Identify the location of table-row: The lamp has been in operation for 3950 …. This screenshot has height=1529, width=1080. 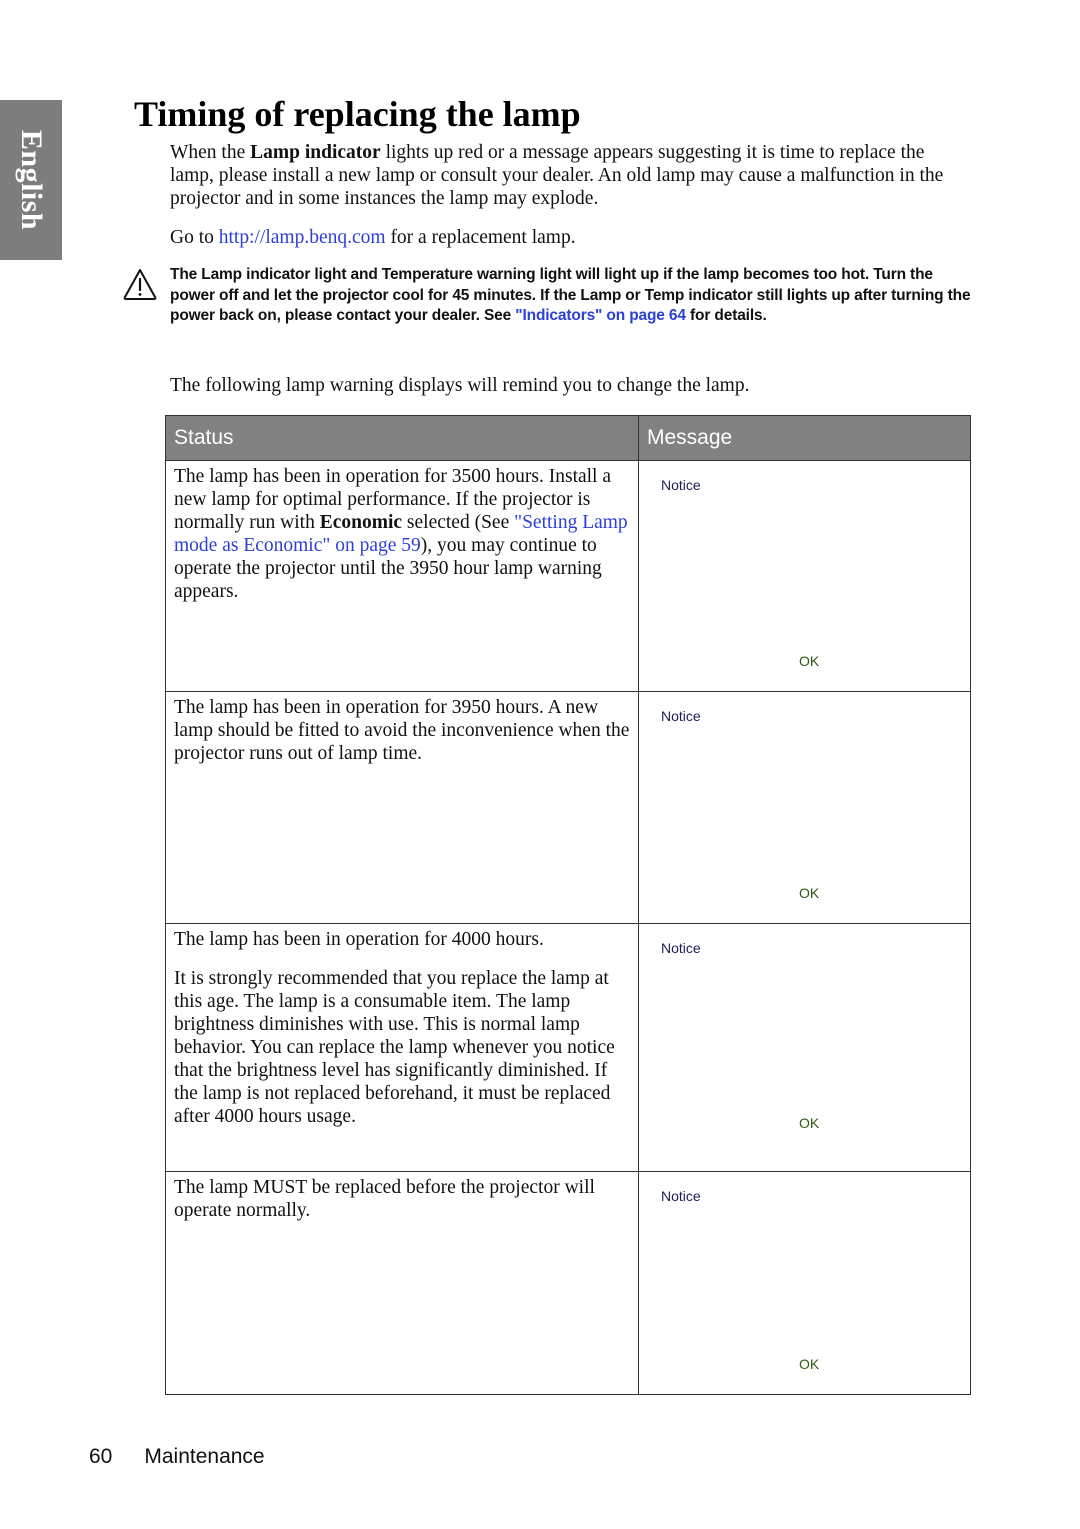
(568, 807).